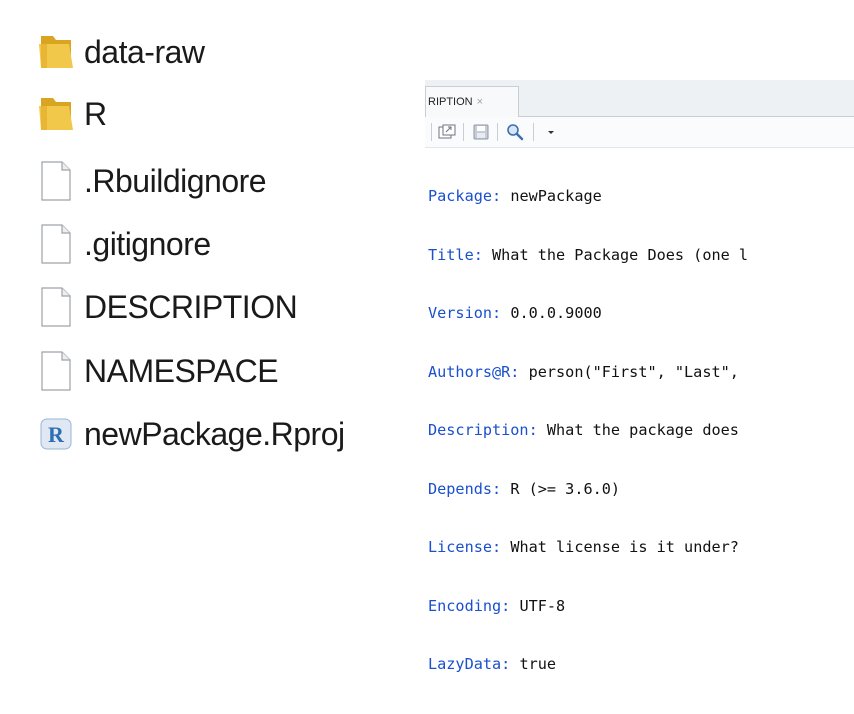 The image size is (854, 714). I want to click on save-icon, so click(481, 132).